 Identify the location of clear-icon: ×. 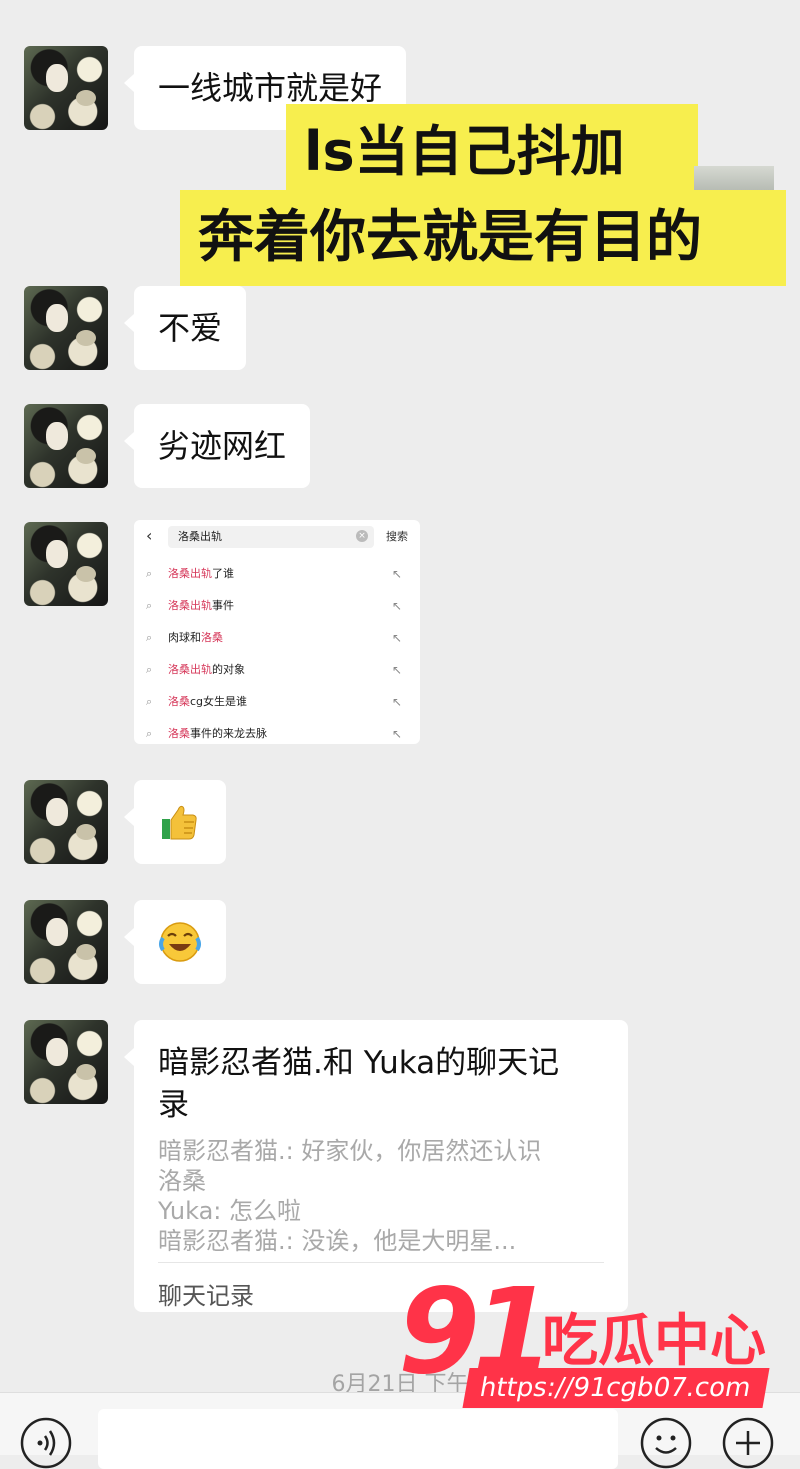
(362, 536).